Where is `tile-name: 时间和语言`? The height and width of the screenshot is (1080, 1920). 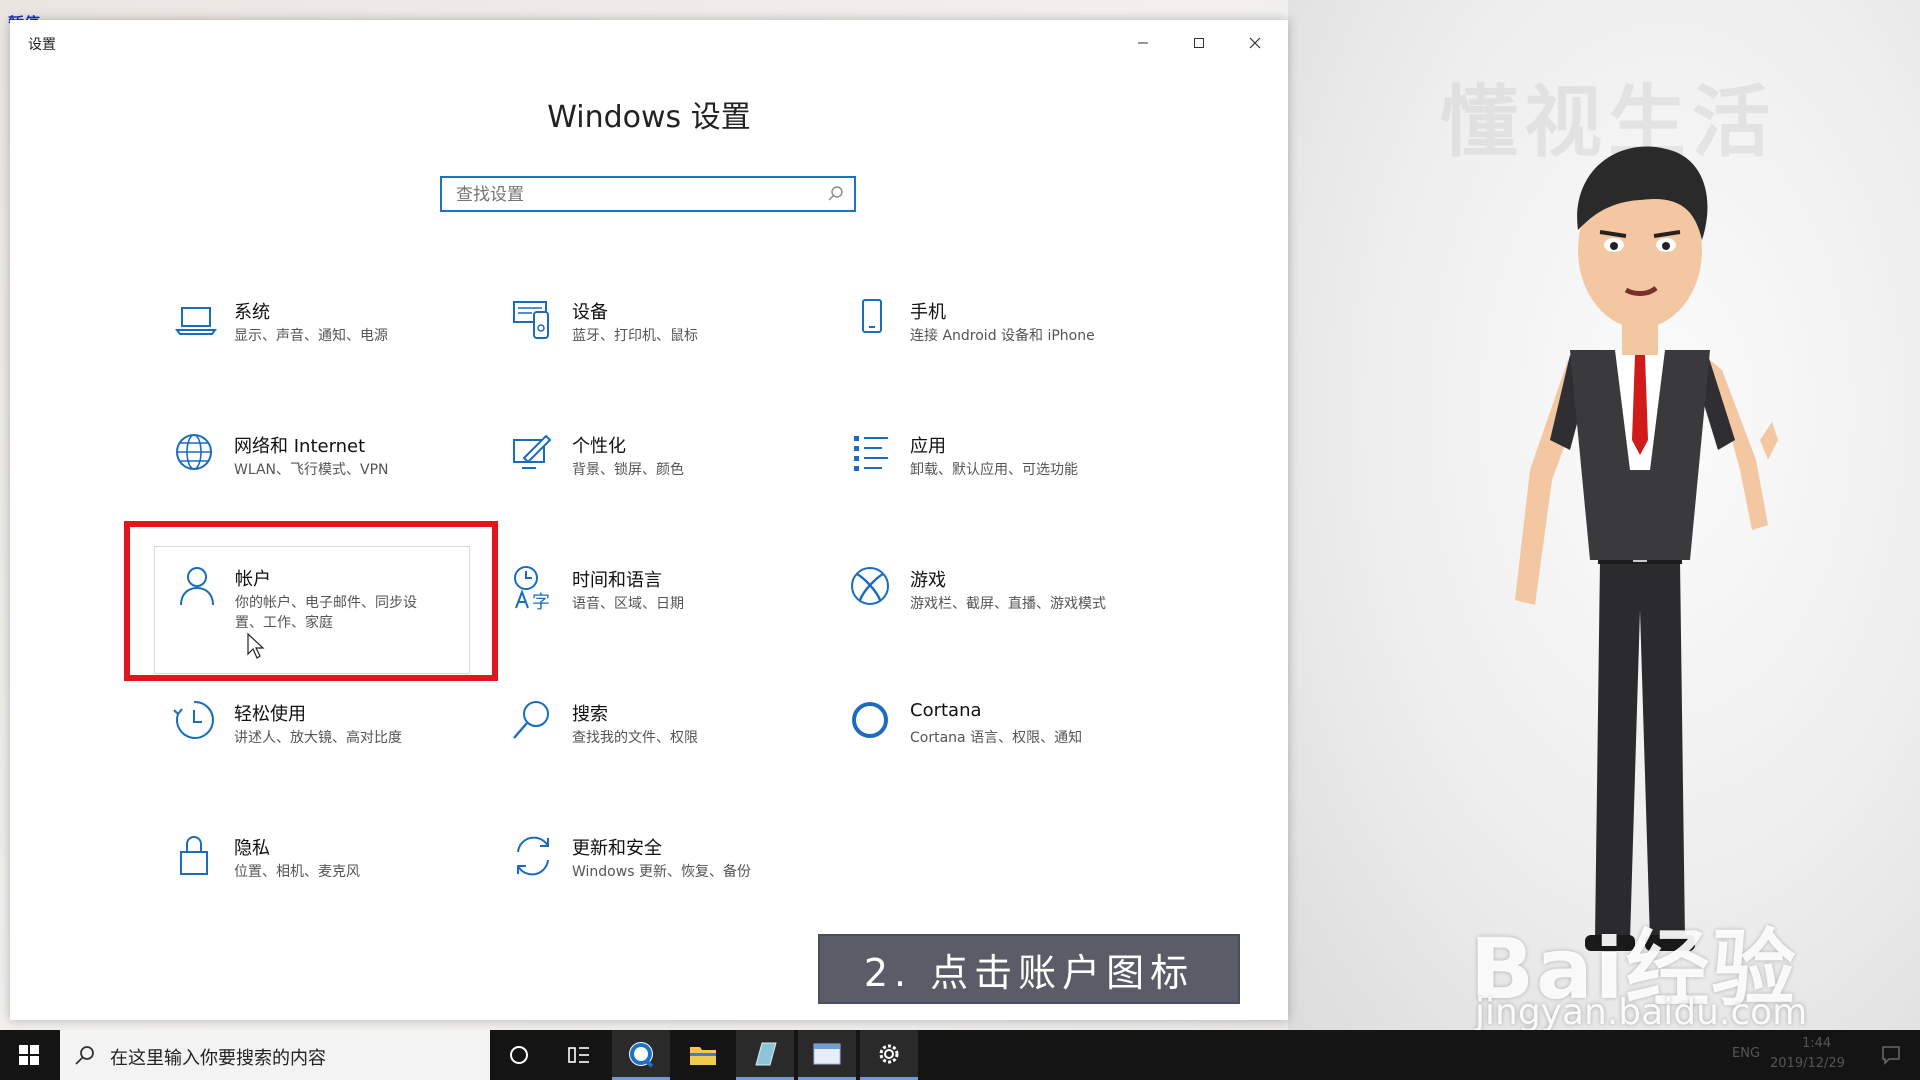 tile-name: 时间和语言 is located at coordinates (617, 580).